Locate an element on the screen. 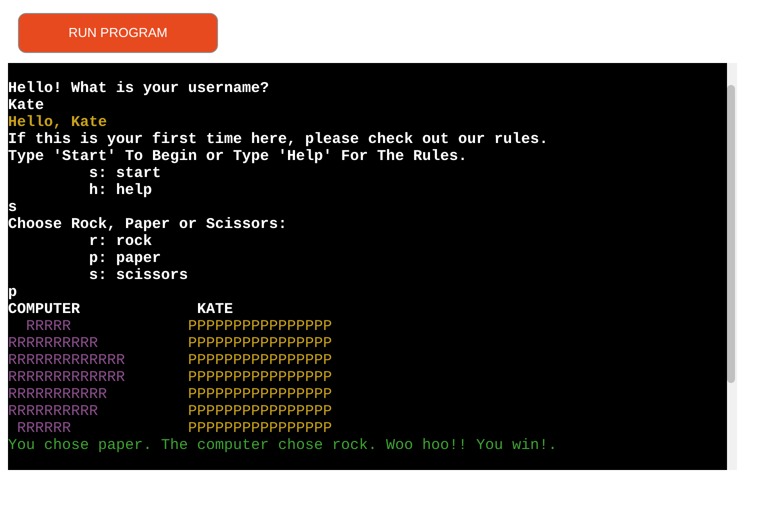 Image resolution: width=764 pixels, height=530 pixels. rock-art-text: RRRRRR is located at coordinates (44, 428).